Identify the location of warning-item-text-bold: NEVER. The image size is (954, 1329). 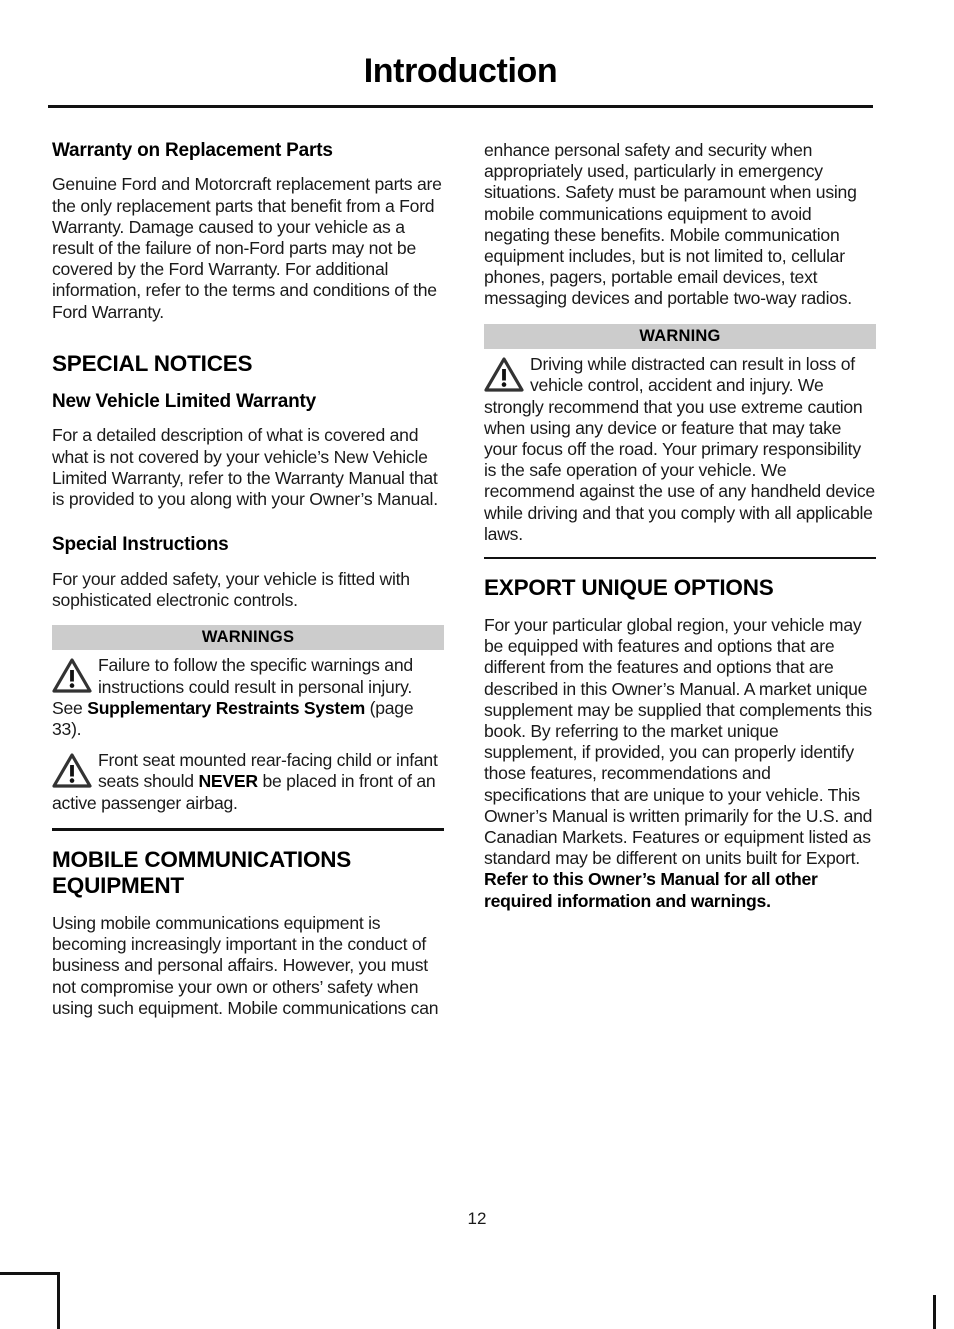
(228, 781).